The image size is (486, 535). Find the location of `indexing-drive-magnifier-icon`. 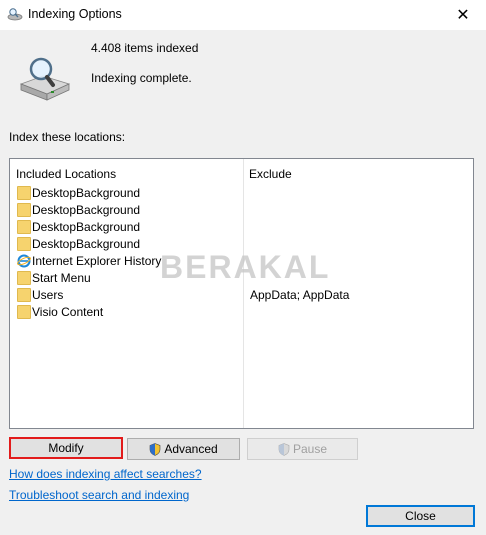

indexing-drive-magnifier-icon is located at coordinates (45, 79).